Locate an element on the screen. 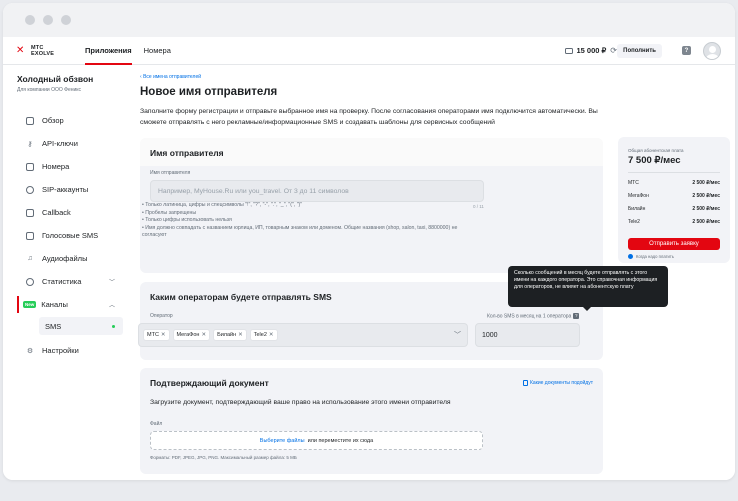 The height and width of the screenshot is (501, 738). sidebar-item-label: Каналы is located at coordinates (54, 304).